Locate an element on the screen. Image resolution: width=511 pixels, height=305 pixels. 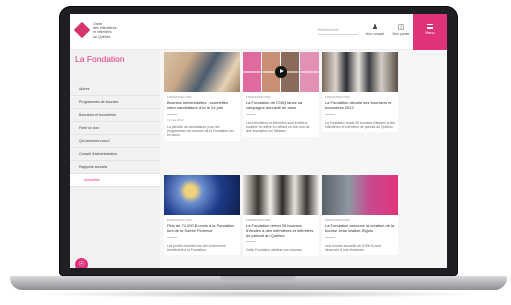
sidebar-item-qui-sommes-nous: Qui sommes-nous? is located at coordinates (115, 141).